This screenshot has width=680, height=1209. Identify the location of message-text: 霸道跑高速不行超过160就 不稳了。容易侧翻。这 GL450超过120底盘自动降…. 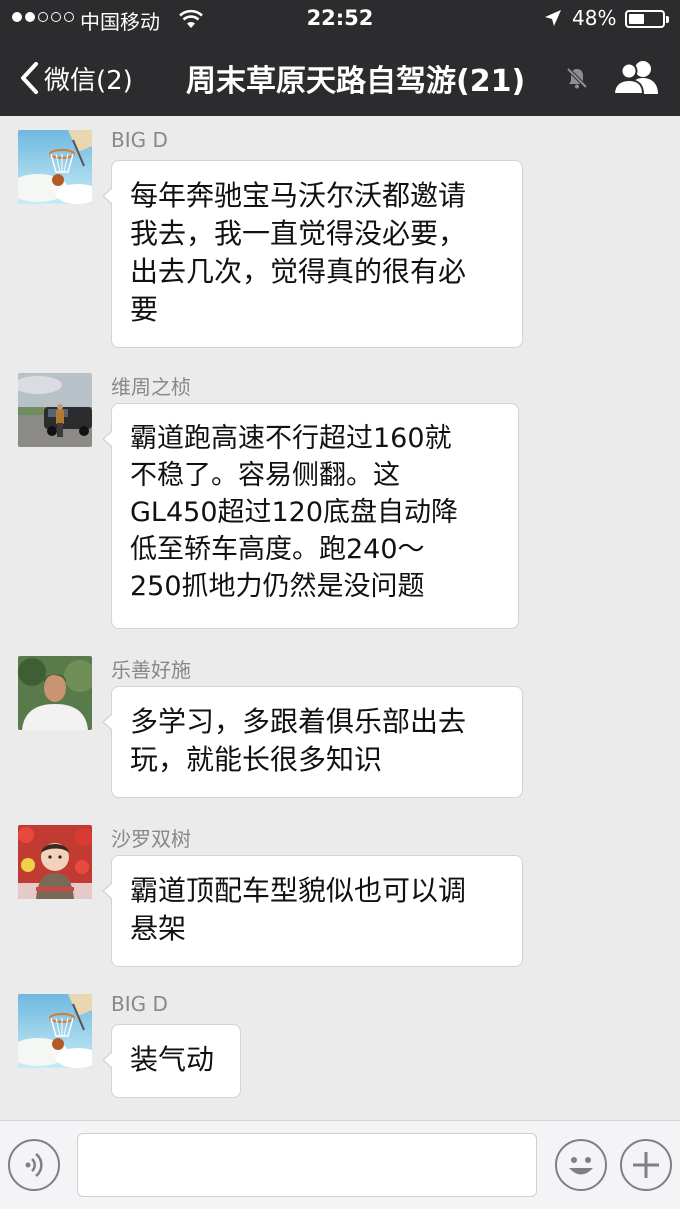
(294, 512).